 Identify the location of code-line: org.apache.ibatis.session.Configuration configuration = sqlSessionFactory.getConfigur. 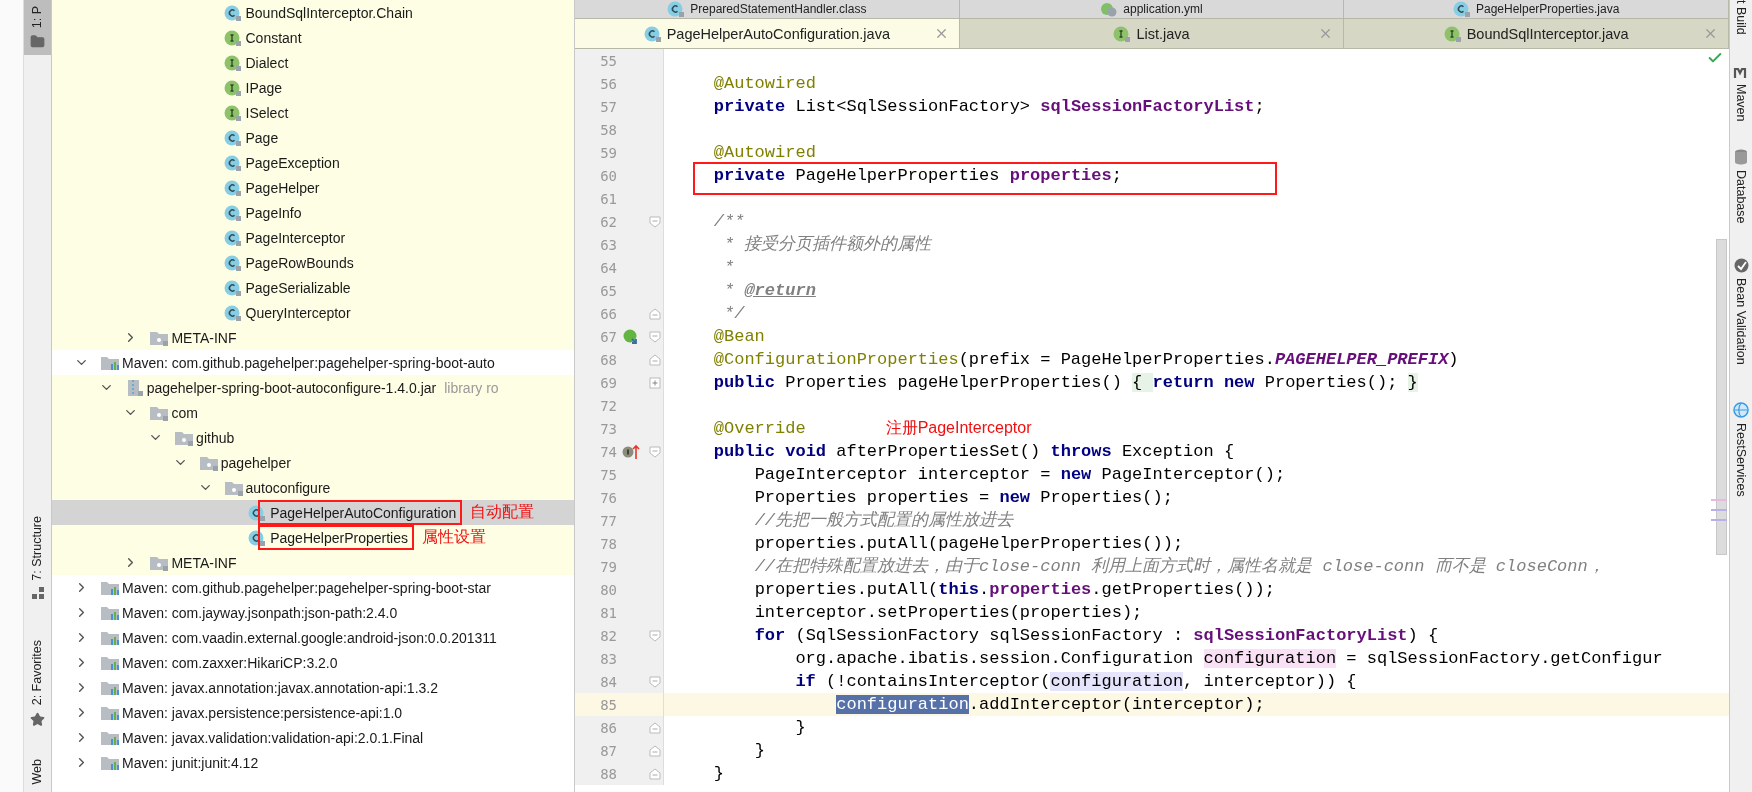
(1228, 659).